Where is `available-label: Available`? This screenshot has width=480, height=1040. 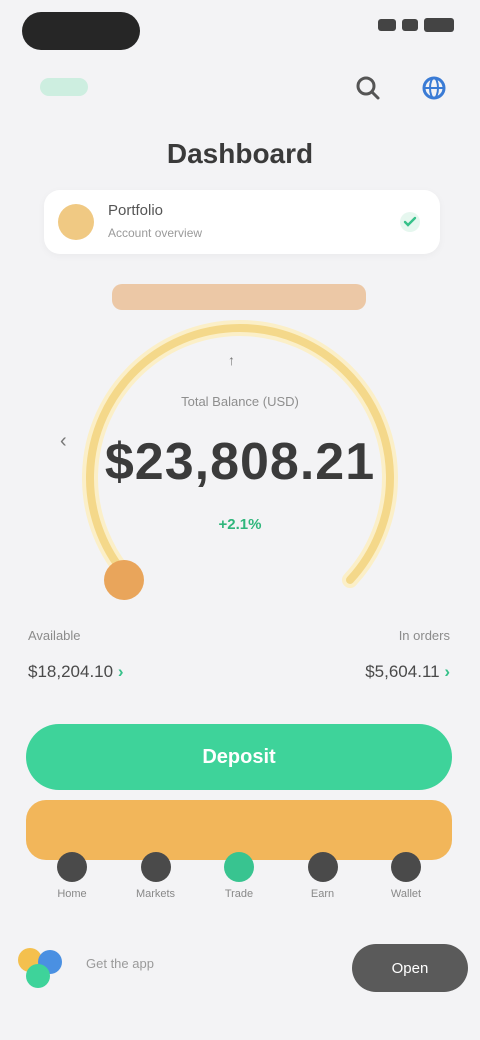
available-label: Available is located at coordinates (54, 635).